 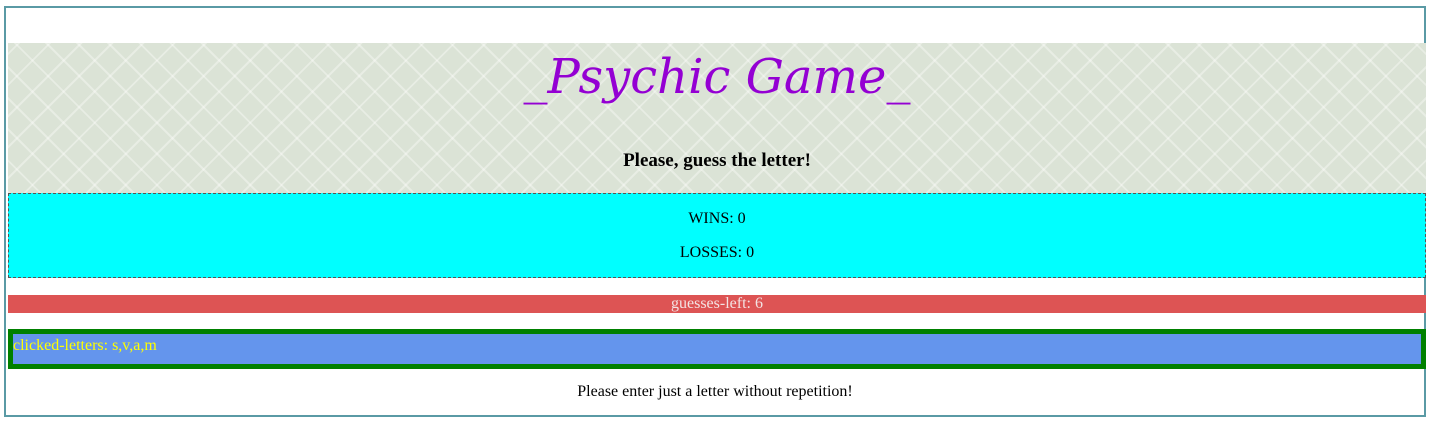 I want to click on guesses-left-indicator: guesses-left: 6, so click(x=717, y=304).